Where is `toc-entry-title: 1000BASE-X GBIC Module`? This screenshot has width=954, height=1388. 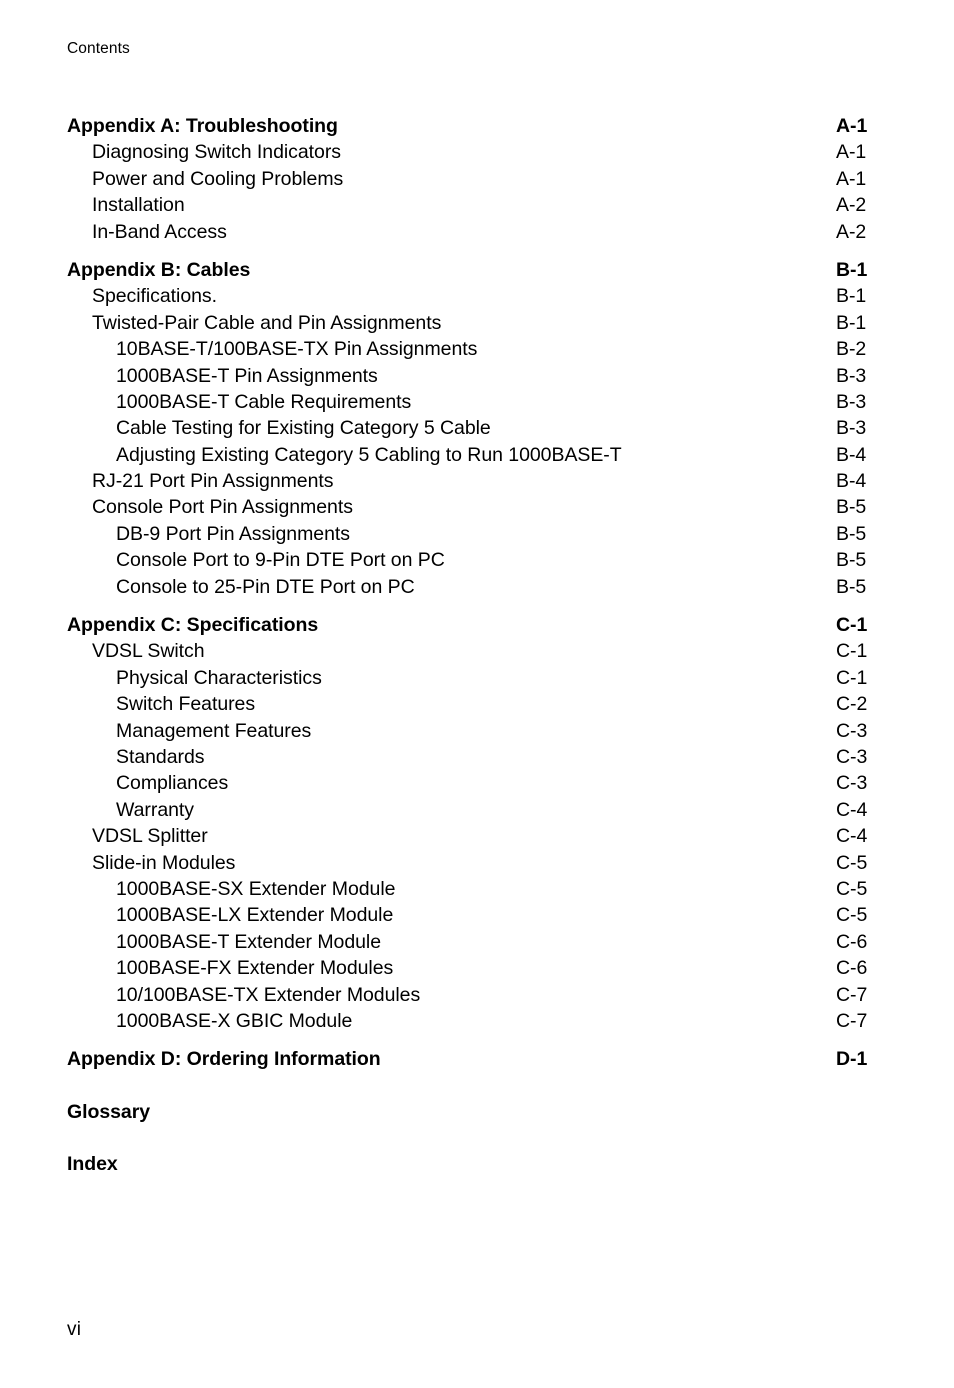 toc-entry-title: 1000BASE-X GBIC Module is located at coordinates (234, 1020).